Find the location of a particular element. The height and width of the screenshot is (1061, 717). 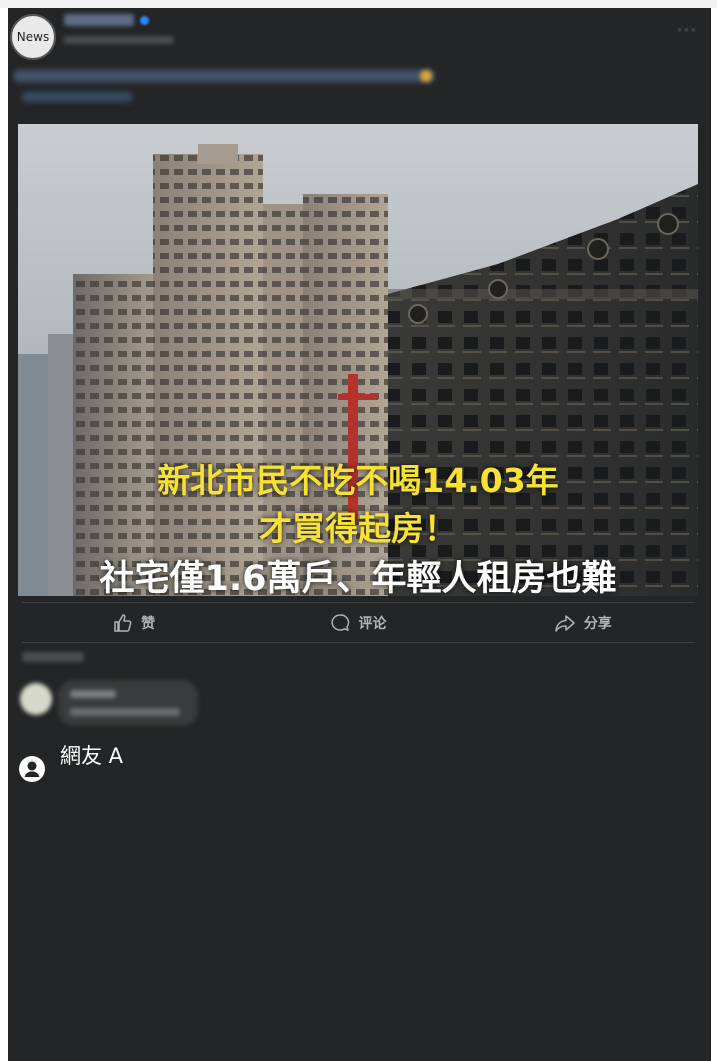

comment-sort-blurred is located at coordinates (53, 657).